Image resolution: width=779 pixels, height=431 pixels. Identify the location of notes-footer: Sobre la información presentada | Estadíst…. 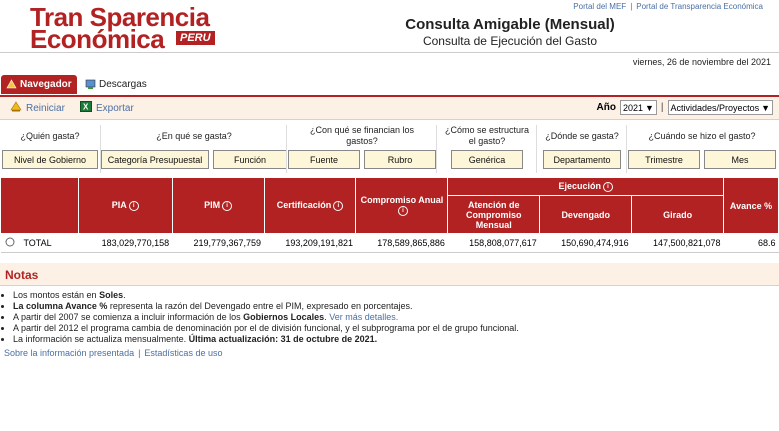
(113, 353).